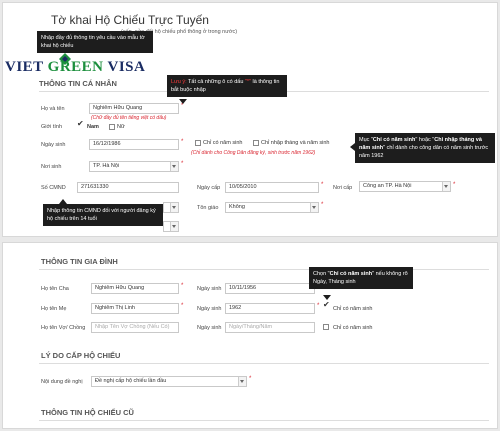  What do you see at coordinates (272, 207) in the screenshot?
I see `religion-select: Không` at bounding box center [272, 207].